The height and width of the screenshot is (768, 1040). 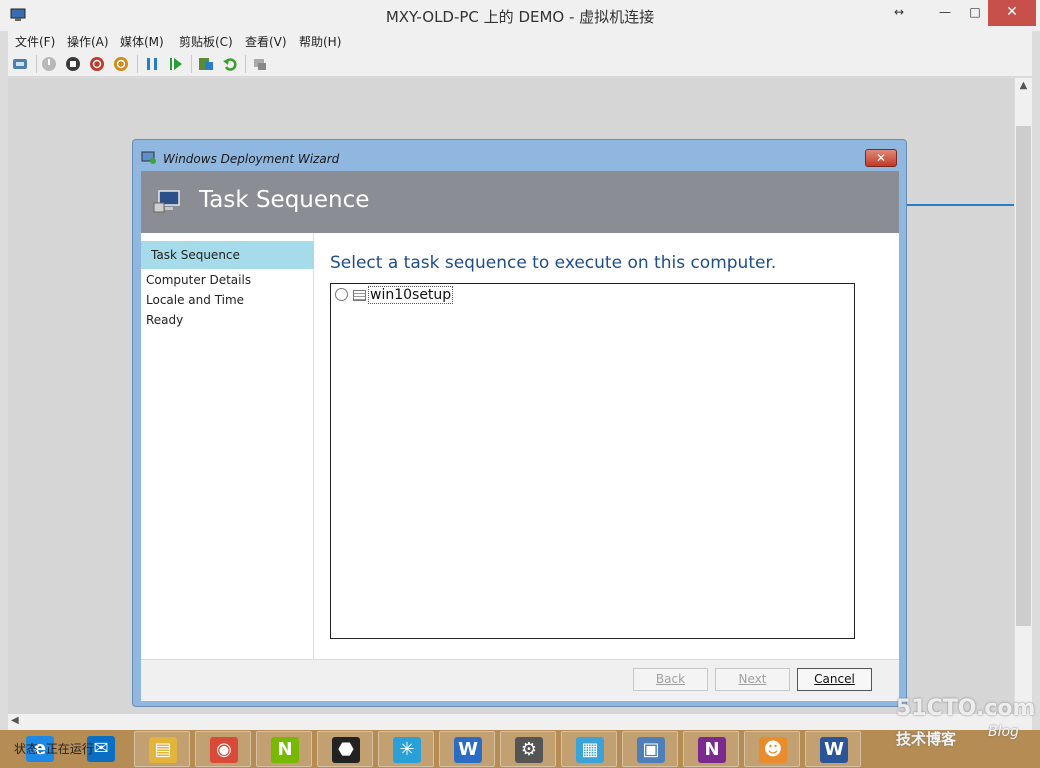 I want to click on watermark-tagline: 技术博客, so click(x=926, y=739).